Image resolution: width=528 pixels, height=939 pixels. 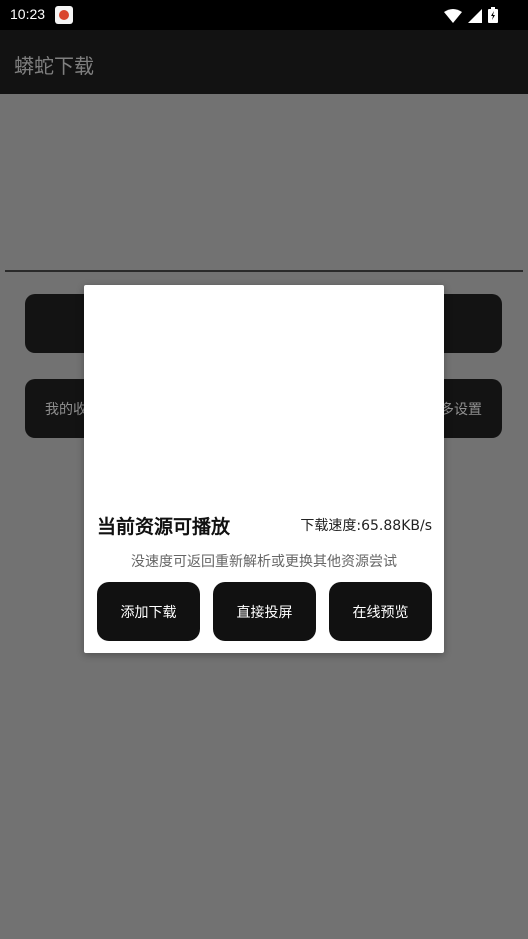 I want to click on wifi-icon, so click(x=453, y=17).